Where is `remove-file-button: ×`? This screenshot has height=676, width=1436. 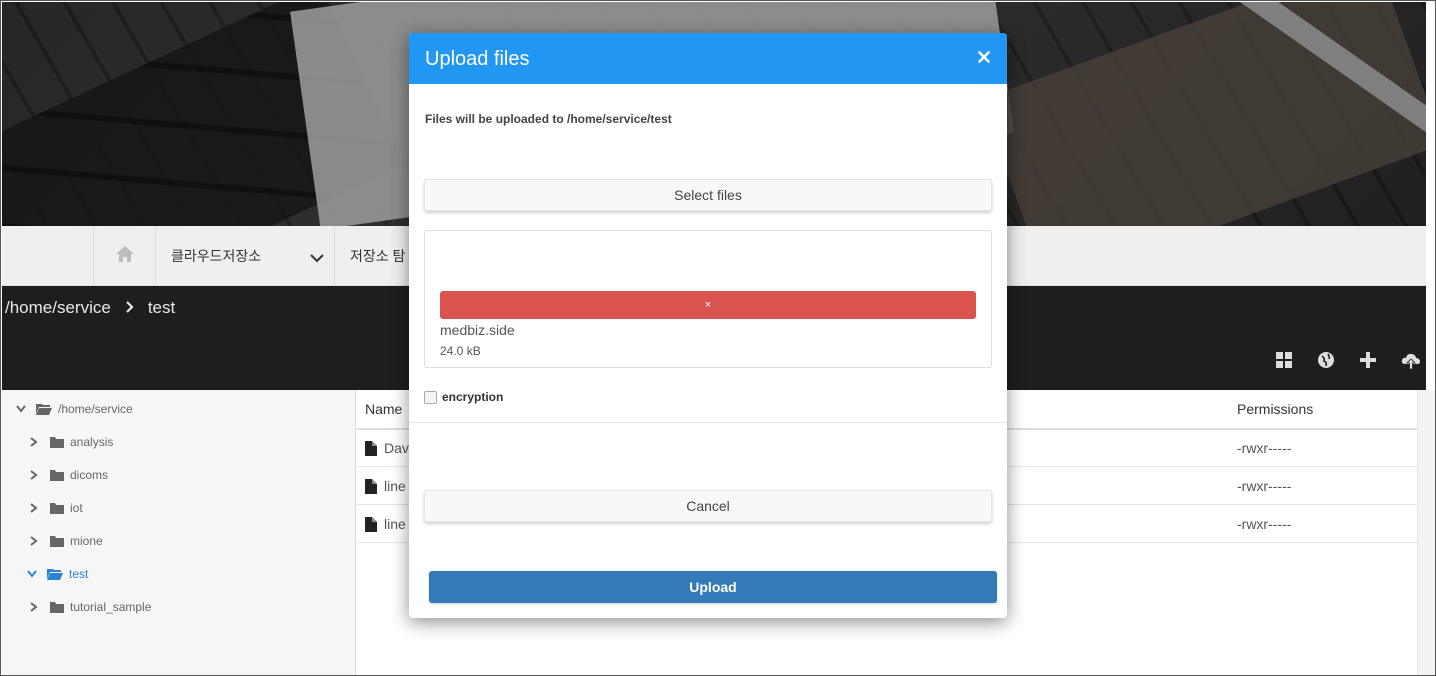 remove-file-button: × is located at coordinates (708, 305).